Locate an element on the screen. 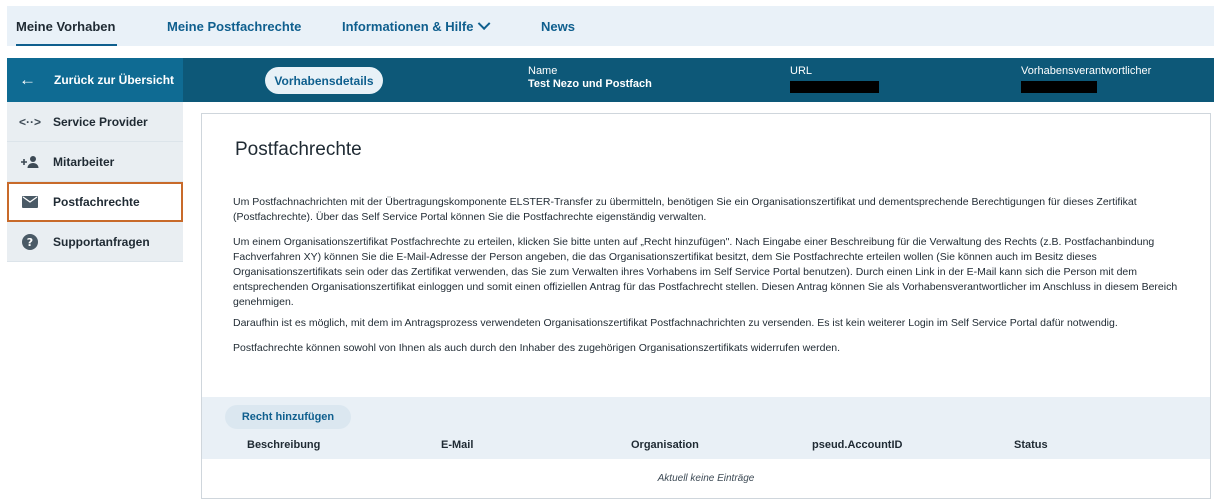 This screenshot has height=502, width=1214. sidebar-item-label: Mitarbeiter is located at coordinates (84, 161).